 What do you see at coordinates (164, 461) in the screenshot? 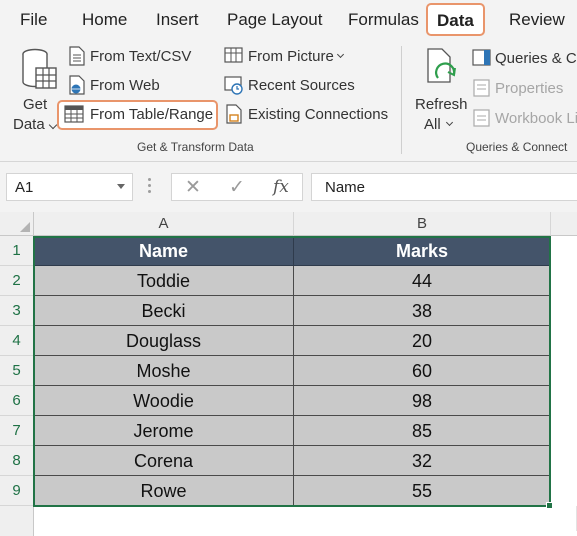
I see `table-cell-name: Corena` at bounding box center [164, 461].